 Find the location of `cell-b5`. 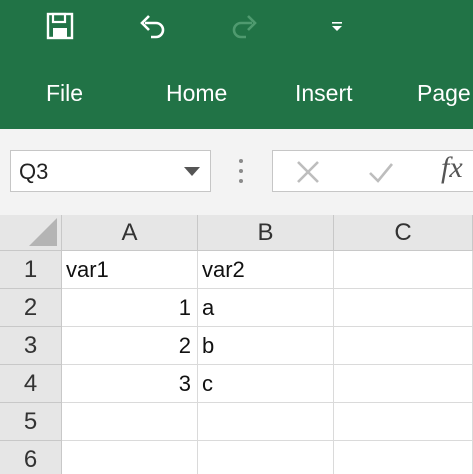

cell-b5 is located at coordinates (266, 422).